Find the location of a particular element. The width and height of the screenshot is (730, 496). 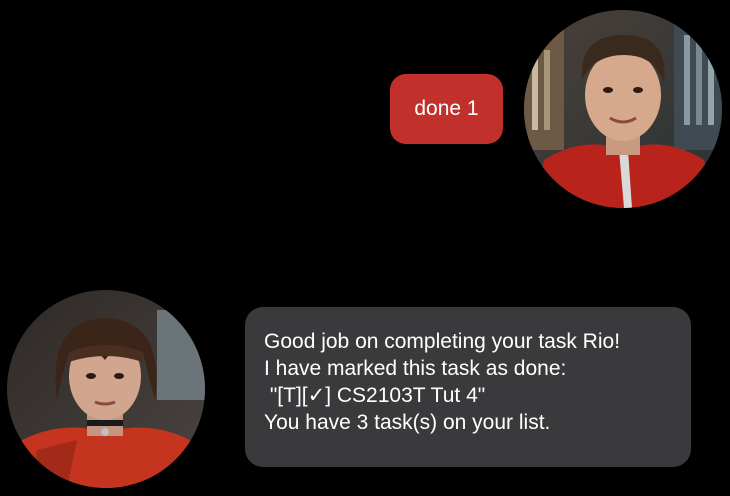

user-avatar-image is located at coordinates (623, 109).